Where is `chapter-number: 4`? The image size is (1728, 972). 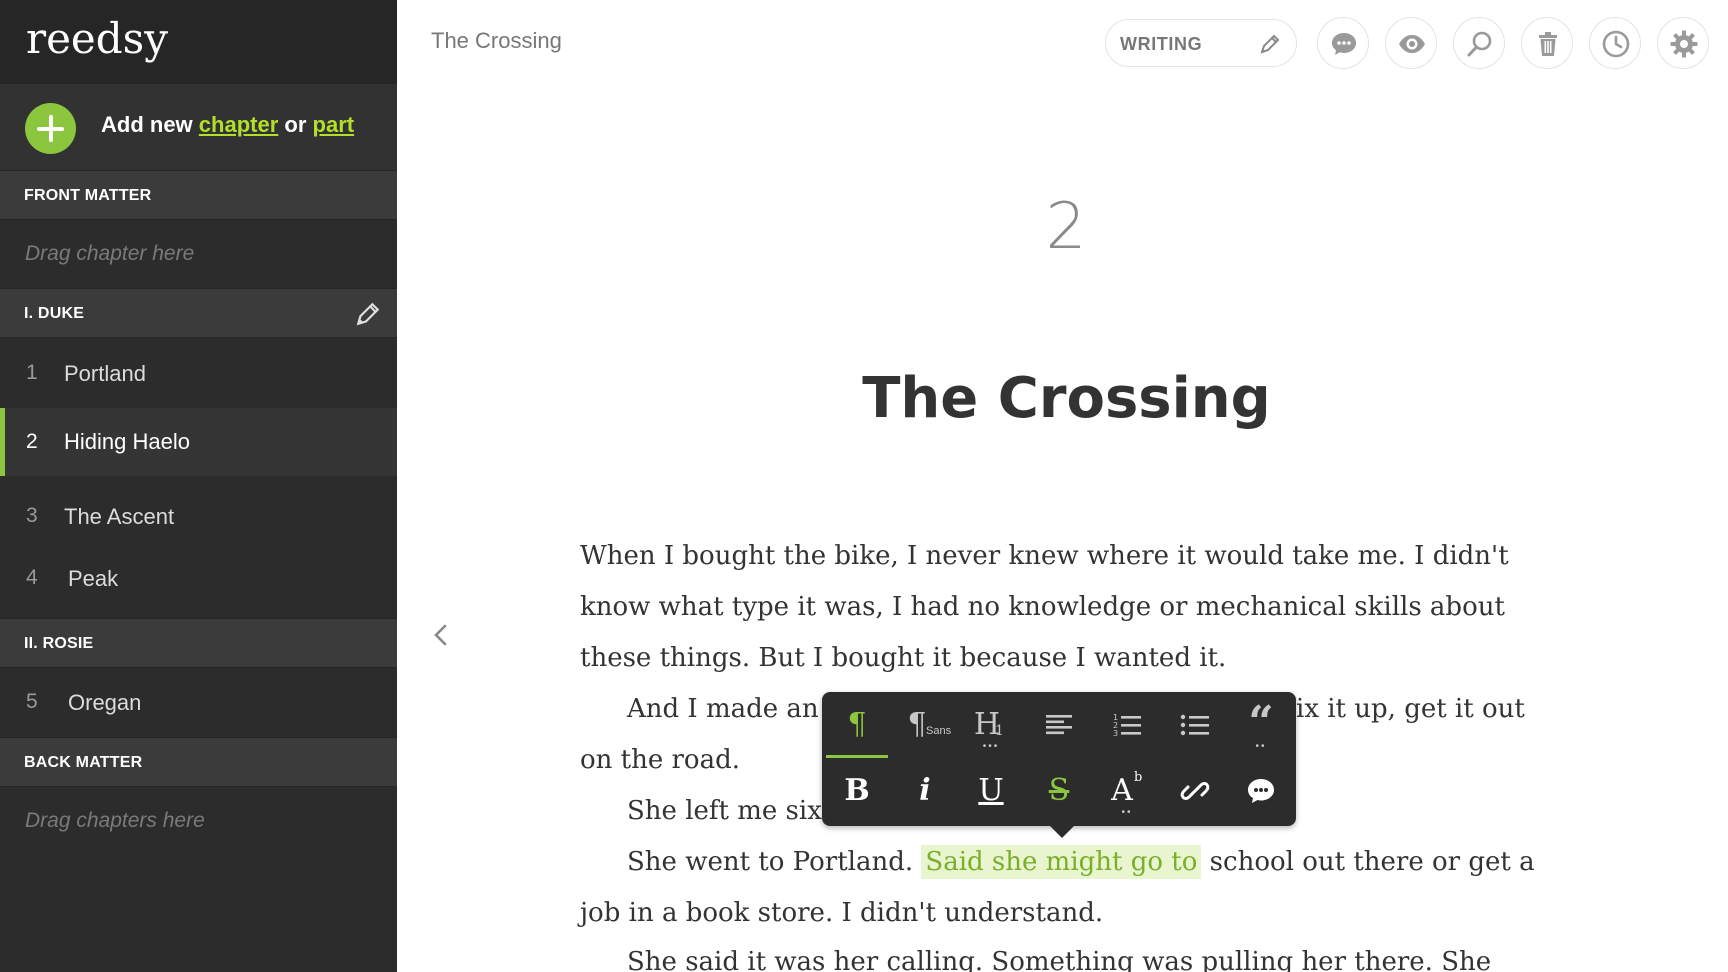
chapter-number: 4 is located at coordinates (32, 577).